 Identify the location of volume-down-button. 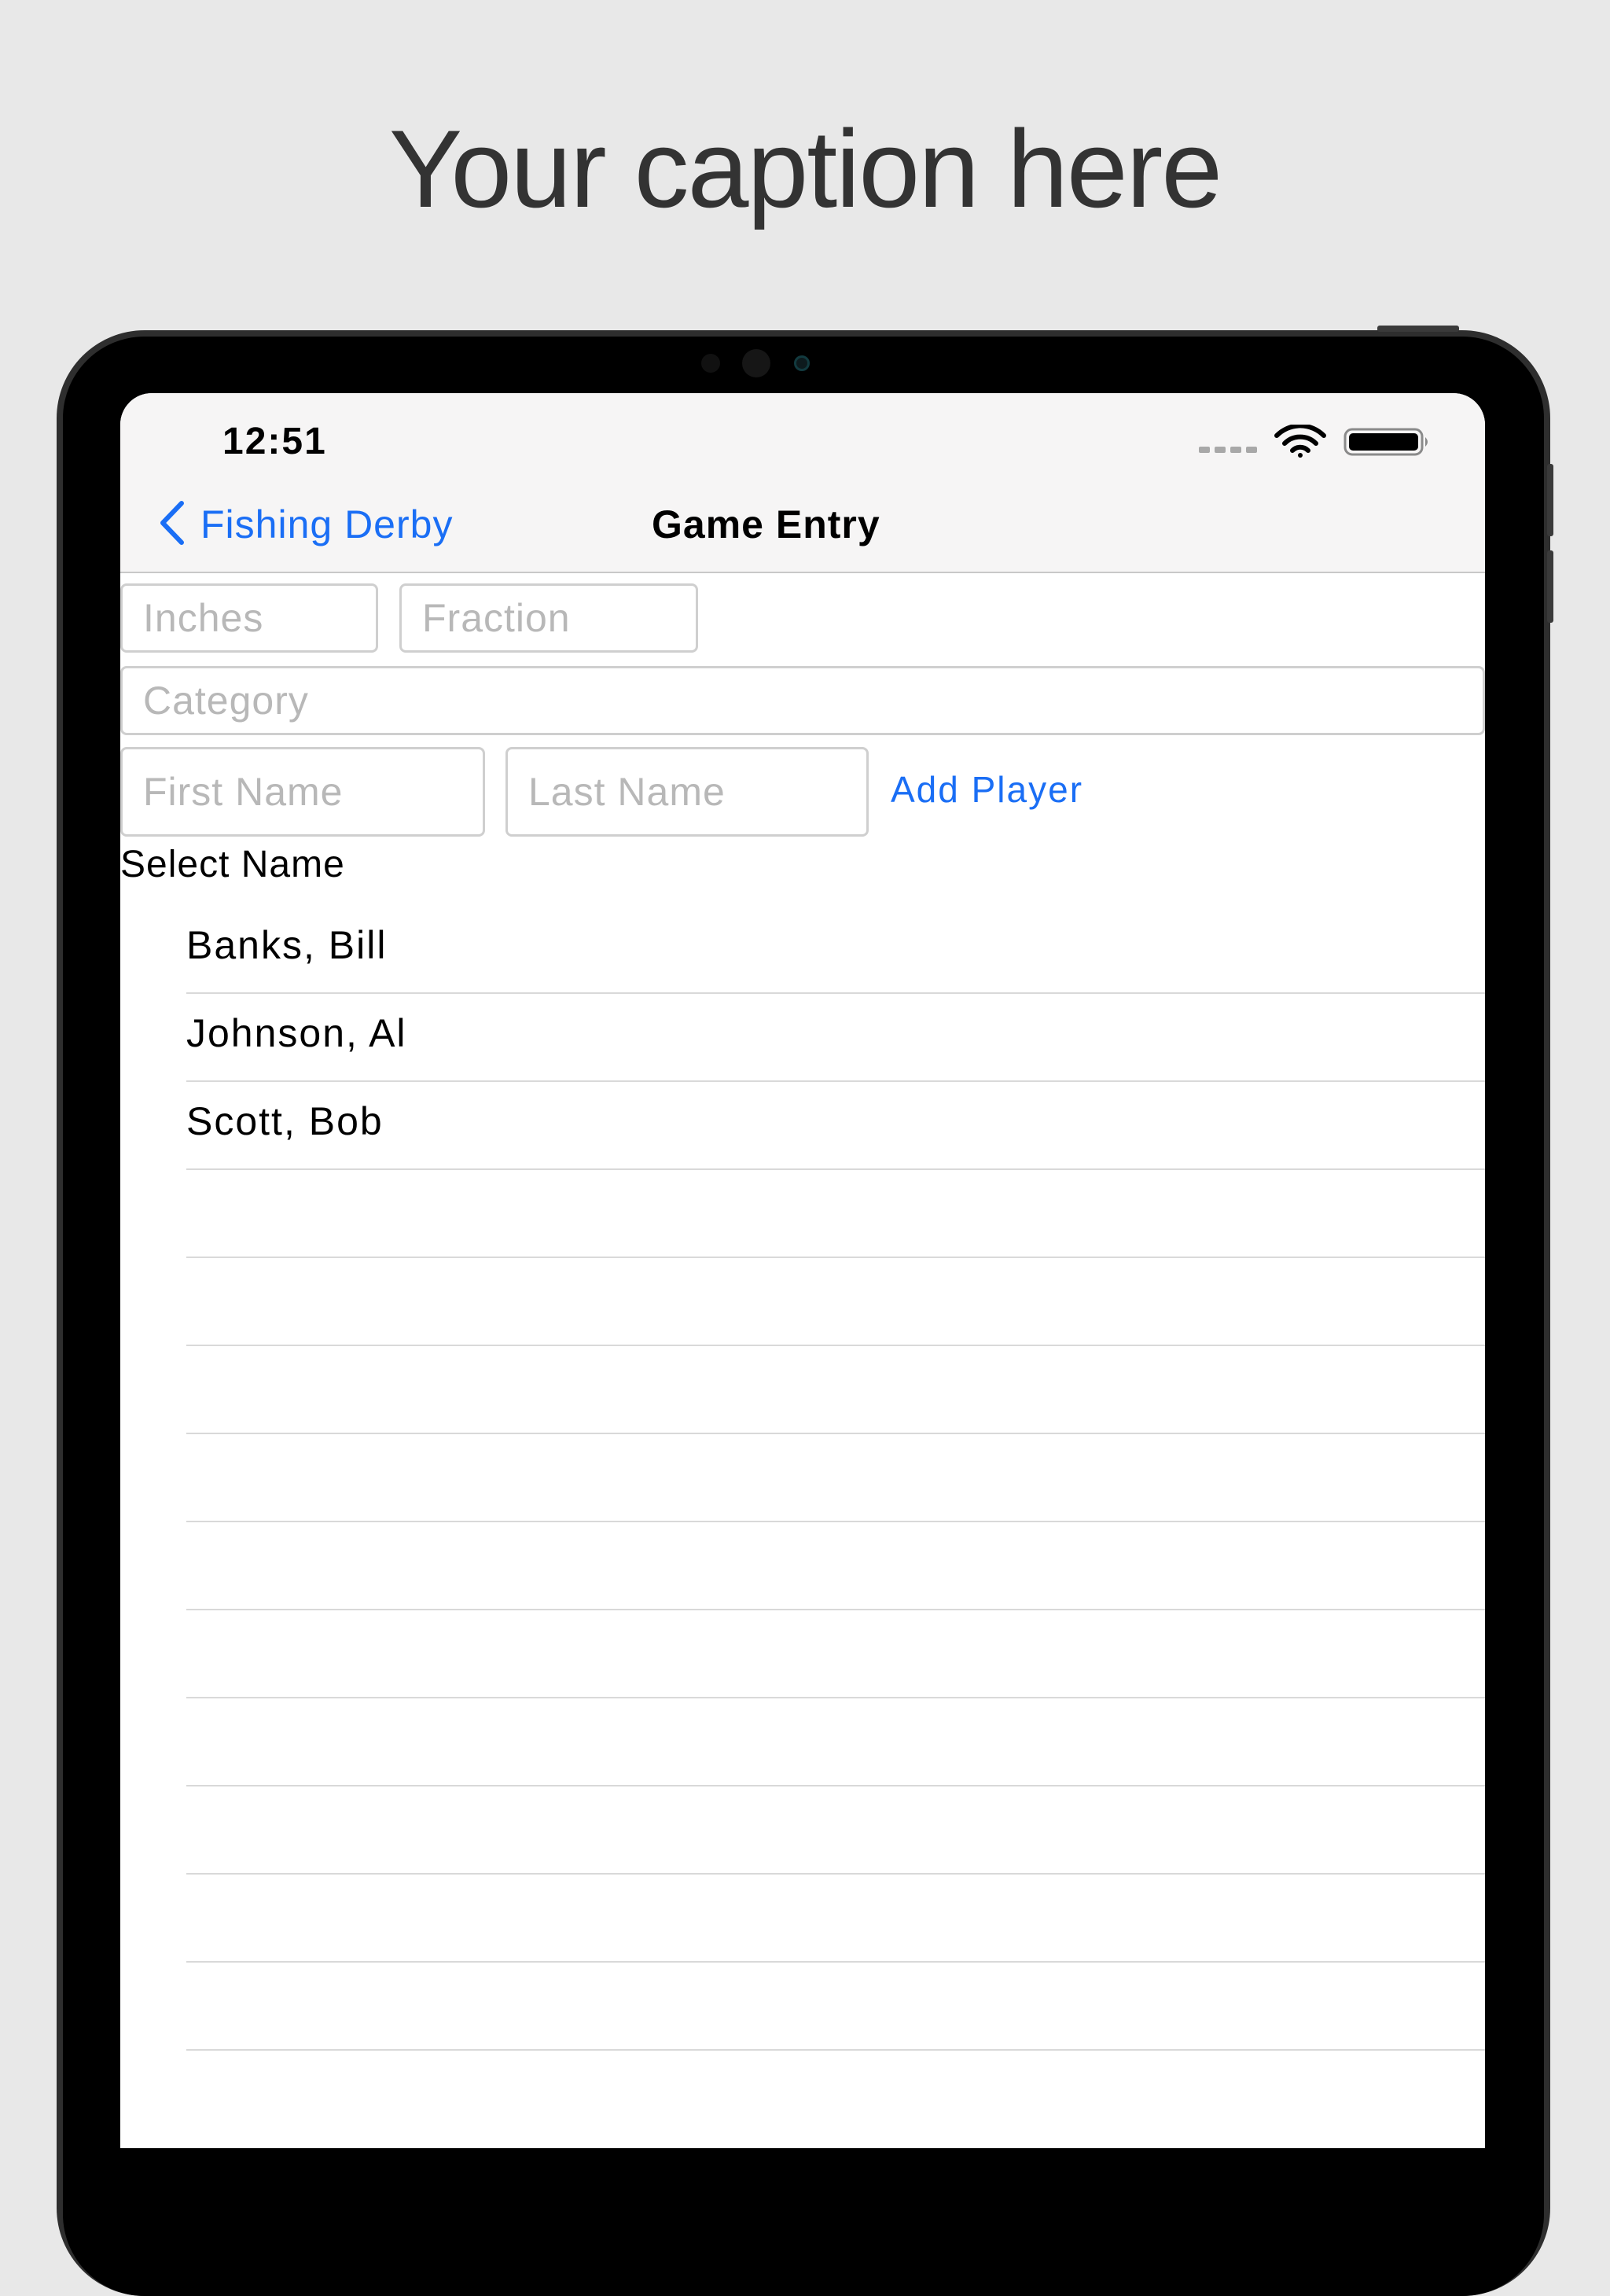
(1550, 586).